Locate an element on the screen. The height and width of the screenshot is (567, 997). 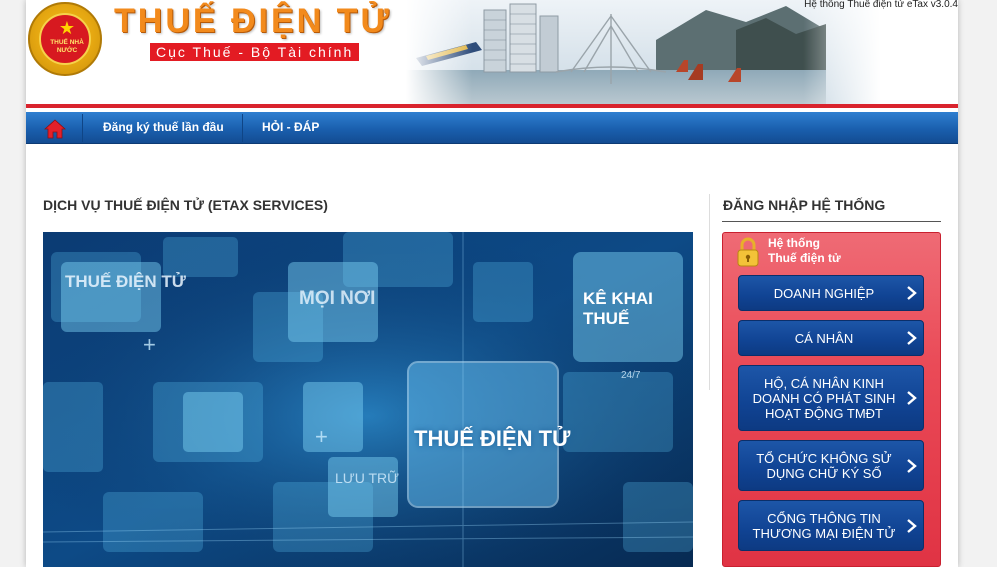
login-title: ĐĂNG NHẬP HỆ THỐNG is located at coordinates (804, 205).